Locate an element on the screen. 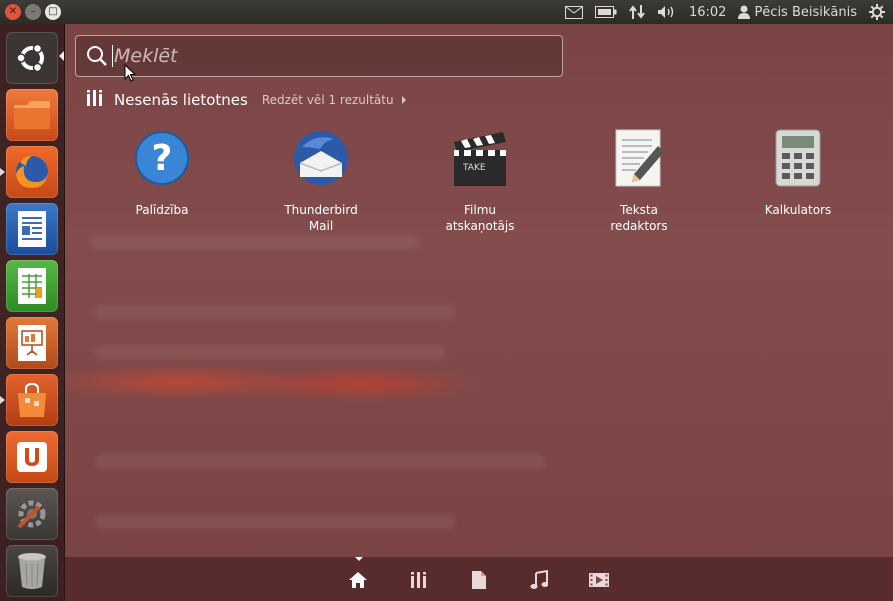 This screenshot has height=601, width=893. movie-player-icon: TAKE is located at coordinates (480, 158).